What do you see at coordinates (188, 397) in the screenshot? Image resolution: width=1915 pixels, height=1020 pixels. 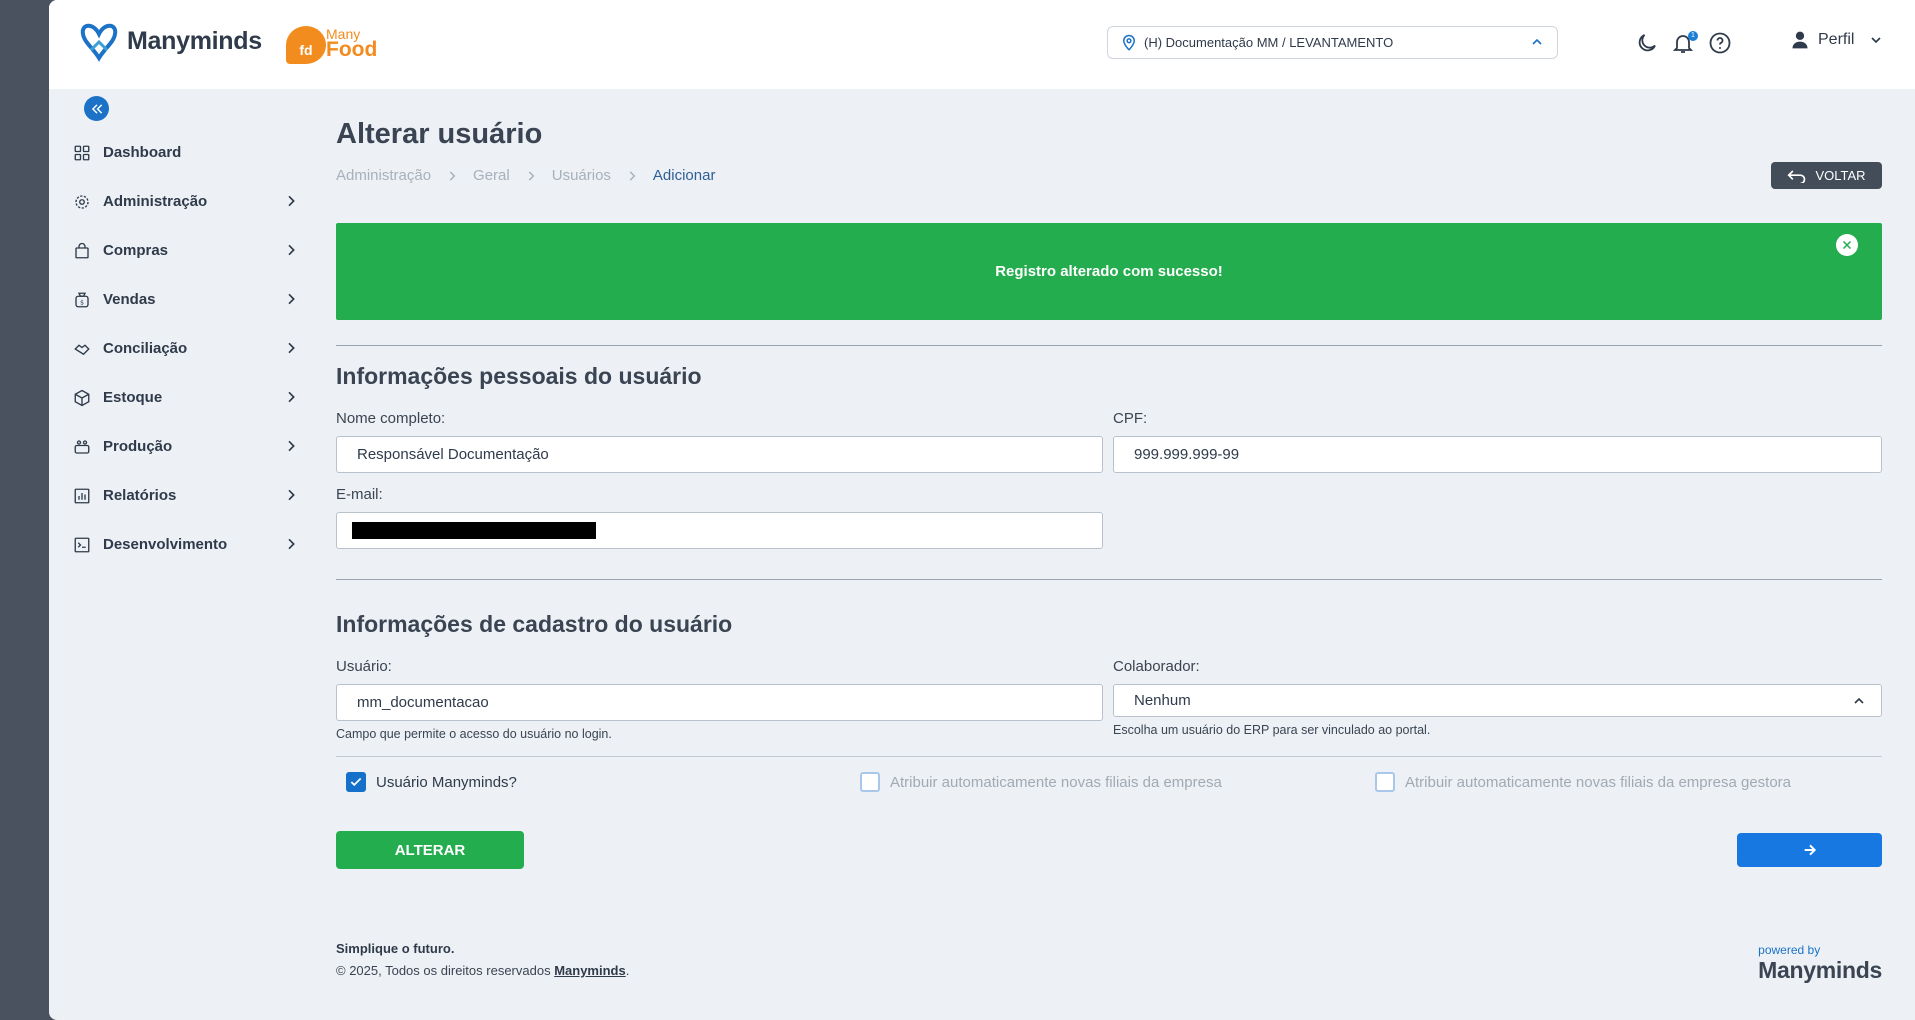 I see `sidebar-item-estoque: Estoque` at bounding box center [188, 397].